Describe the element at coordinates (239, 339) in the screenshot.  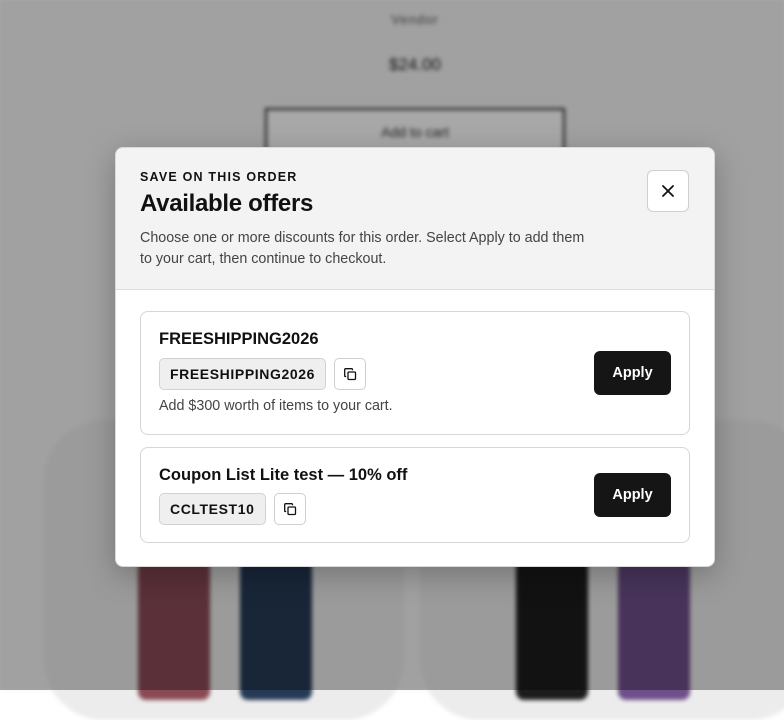
I see `offer-title: FREESHIPPING2026` at that location.